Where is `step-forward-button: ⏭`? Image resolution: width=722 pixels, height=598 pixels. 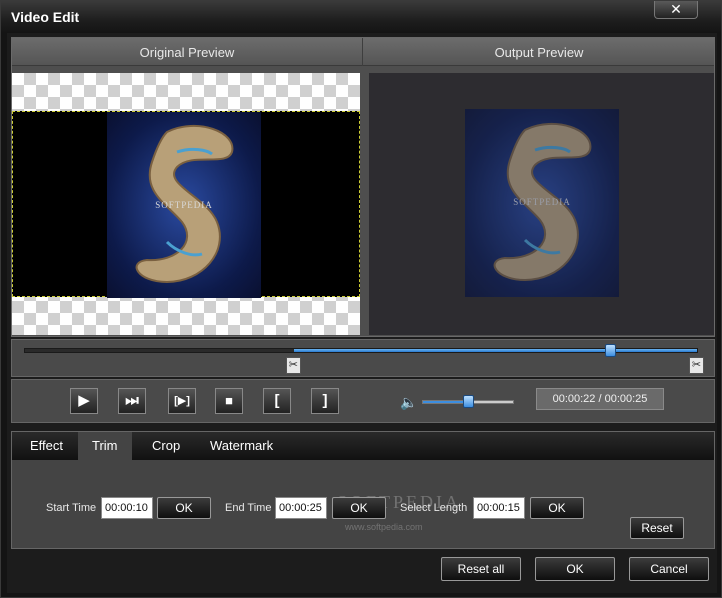 step-forward-button: ⏭ is located at coordinates (132, 401).